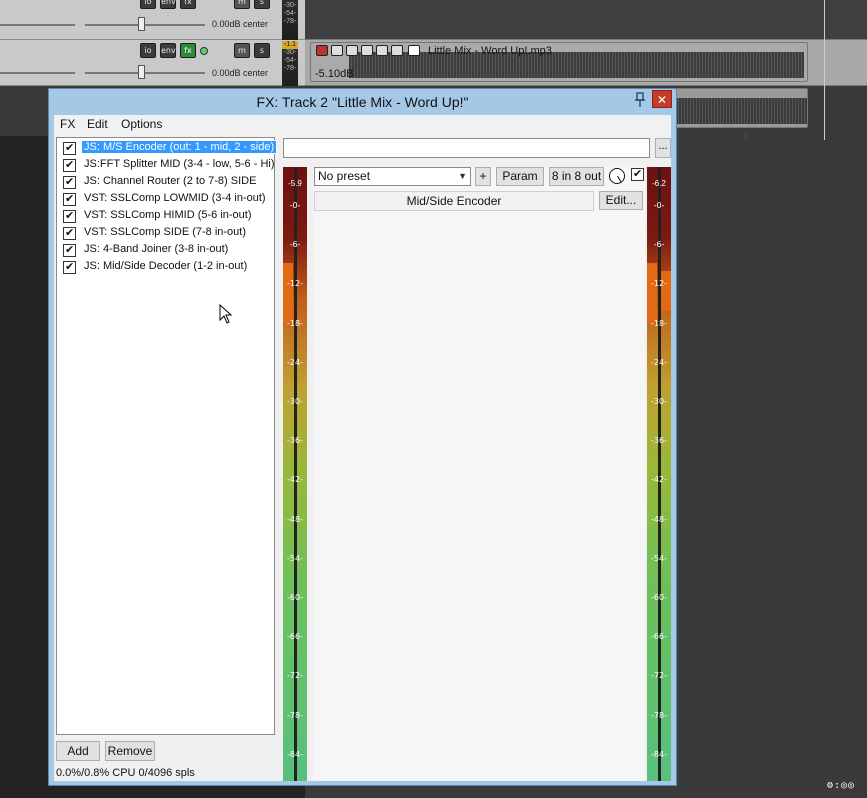 The width and height of the screenshot is (867, 798). I want to click on track-meter: -30- -54- -78-, so click(290, 20).